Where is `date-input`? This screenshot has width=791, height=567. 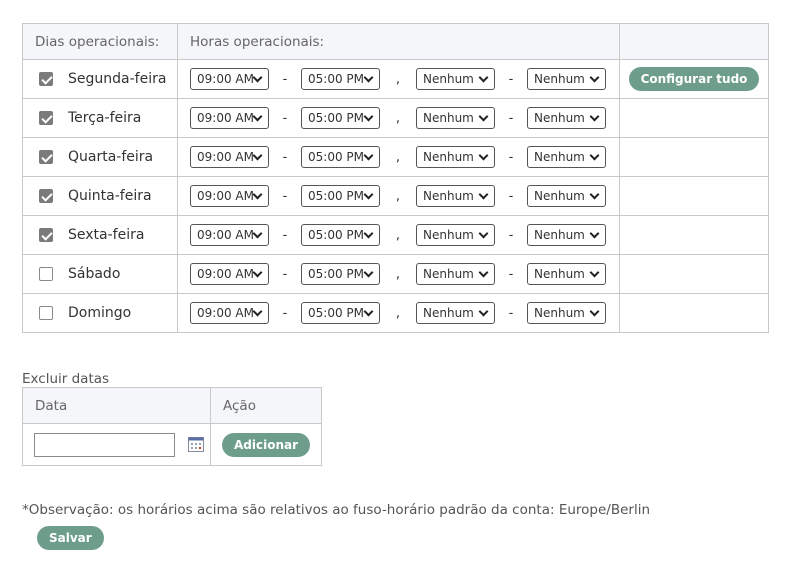
date-input is located at coordinates (104, 444).